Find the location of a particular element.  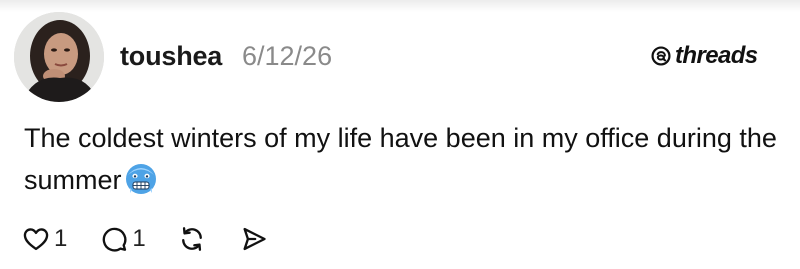

cold-face-emoji-icon is located at coordinates (140, 179).